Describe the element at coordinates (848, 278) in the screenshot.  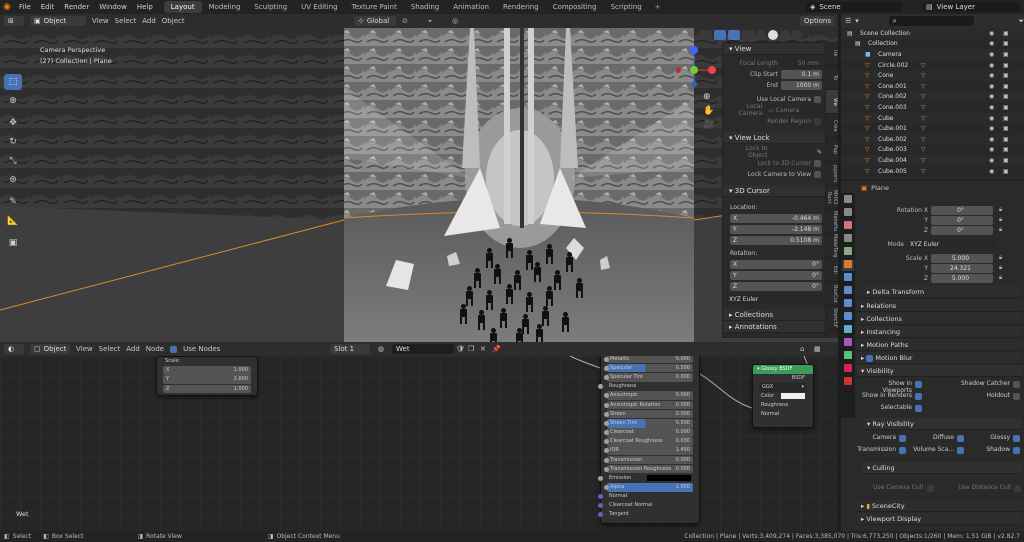
I see `properties-tab-modifiers-icon` at that location.